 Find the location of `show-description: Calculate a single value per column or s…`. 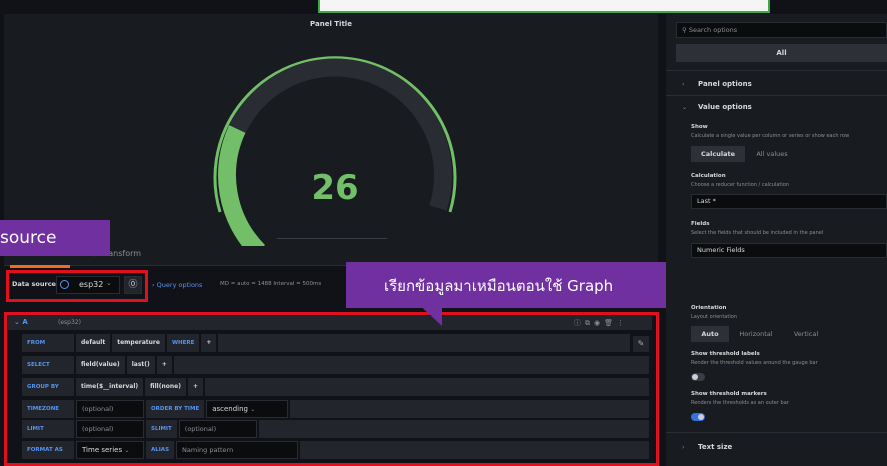

show-description: Calculate a single value per column or s… is located at coordinates (770, 136).